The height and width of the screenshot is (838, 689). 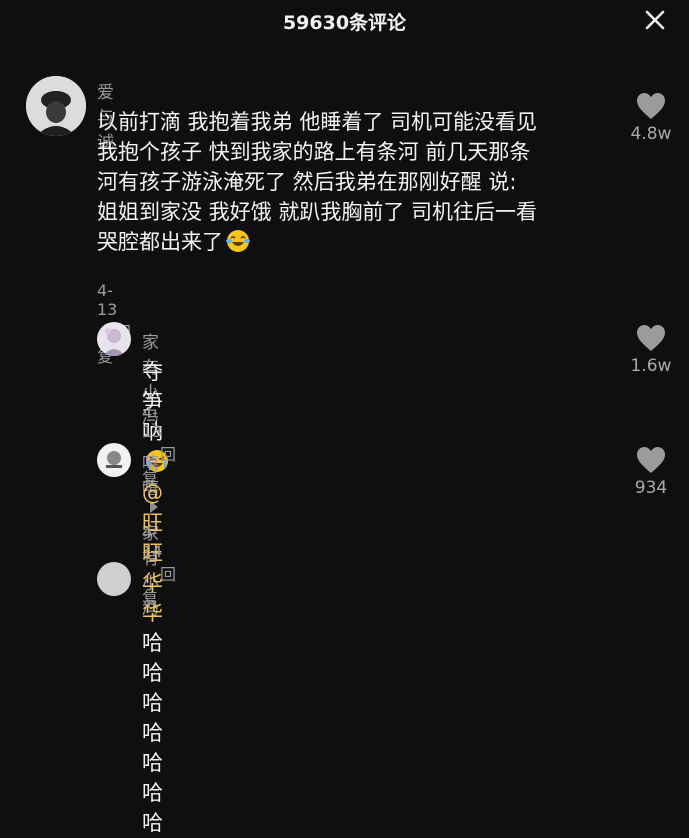 I want to click on comment-line: 以前打滴 我抱着我弟 他睡着了 司机可能没看见, so click(x=317, y=122).